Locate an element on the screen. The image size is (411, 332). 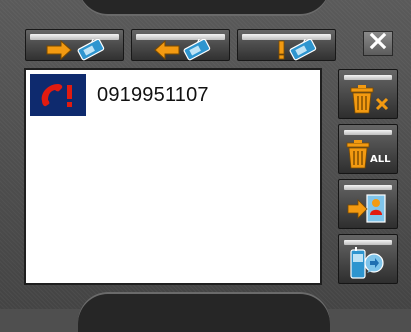
incoming-call-icon is located at coordinates (180, 50).